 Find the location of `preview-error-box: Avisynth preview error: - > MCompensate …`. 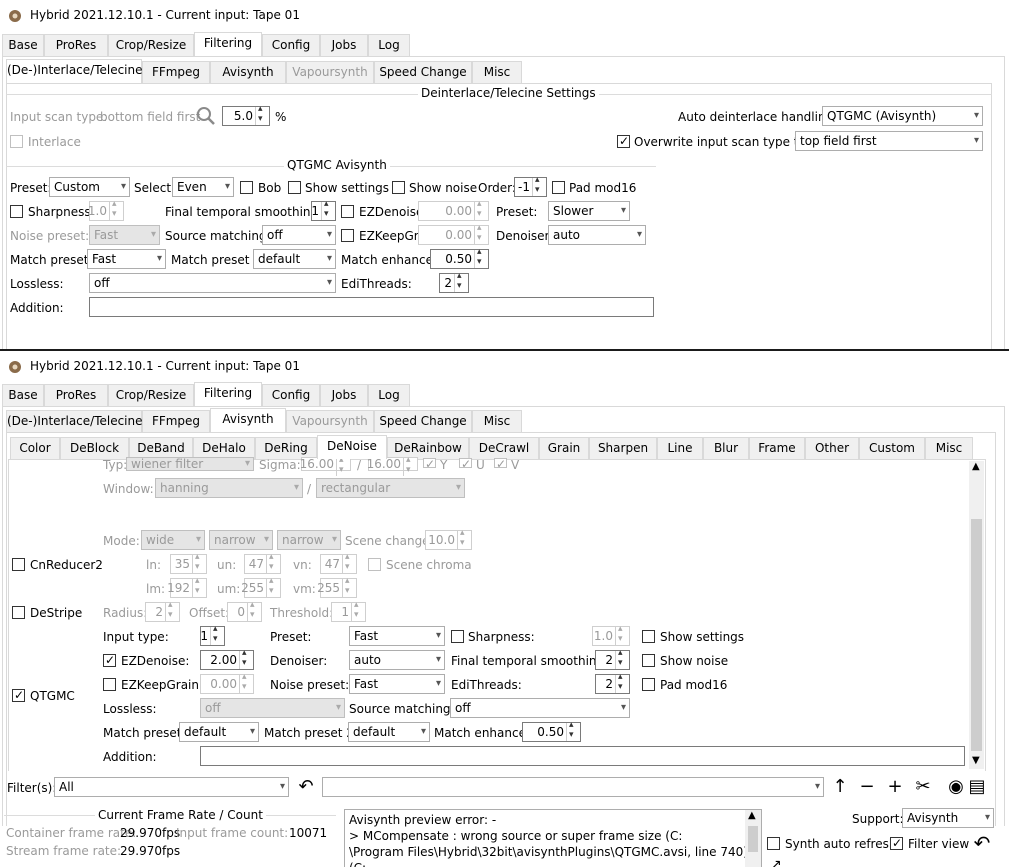

preview-error-box: Avisynth preview error: - > MCompensate … is located at coordinates (553, 838).